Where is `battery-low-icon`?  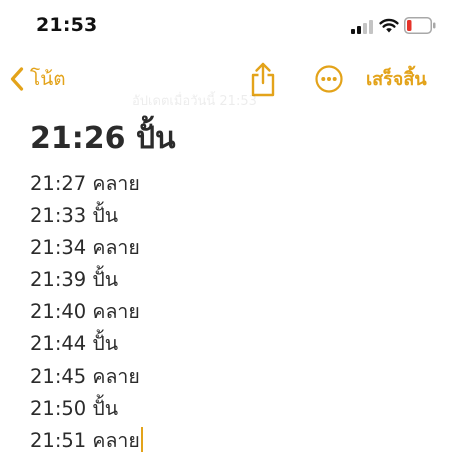
battery-low-icon is located at coordinates (420, 25).